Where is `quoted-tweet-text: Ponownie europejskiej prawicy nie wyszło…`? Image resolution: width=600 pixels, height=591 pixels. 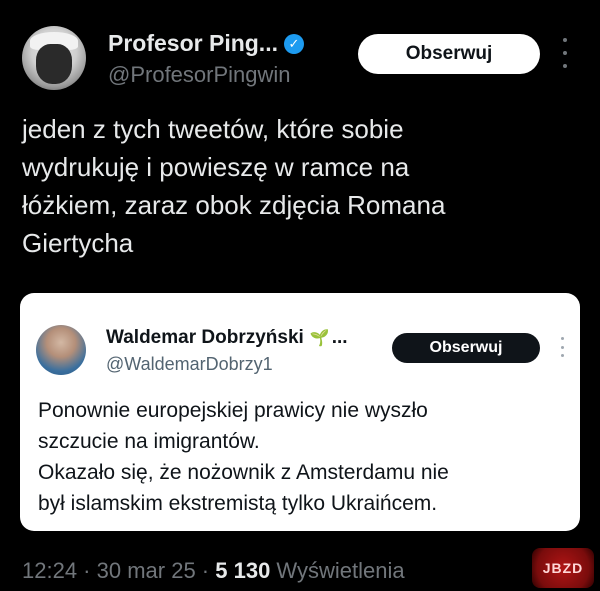
quoted-tweet-text: Ponownie europejskiej prawicy nie wyszło… is located at coordinates (243, 457).